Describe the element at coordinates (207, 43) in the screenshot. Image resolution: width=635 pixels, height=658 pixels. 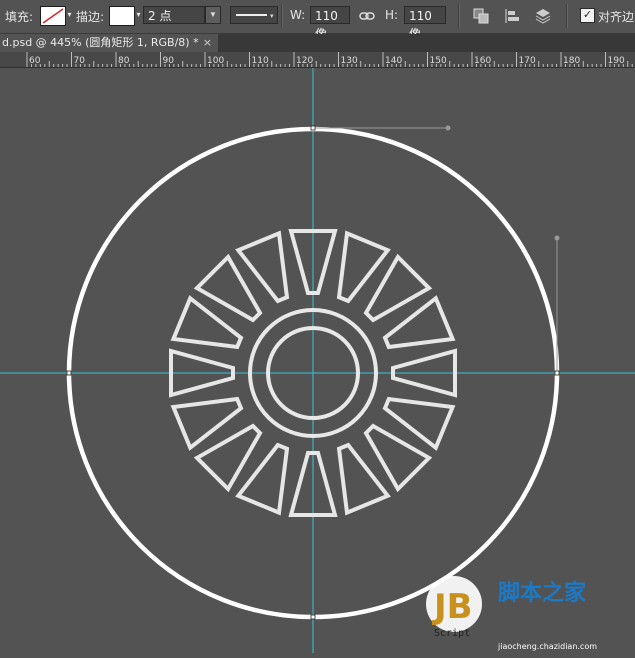
I see `close-icon: ×` at that location.